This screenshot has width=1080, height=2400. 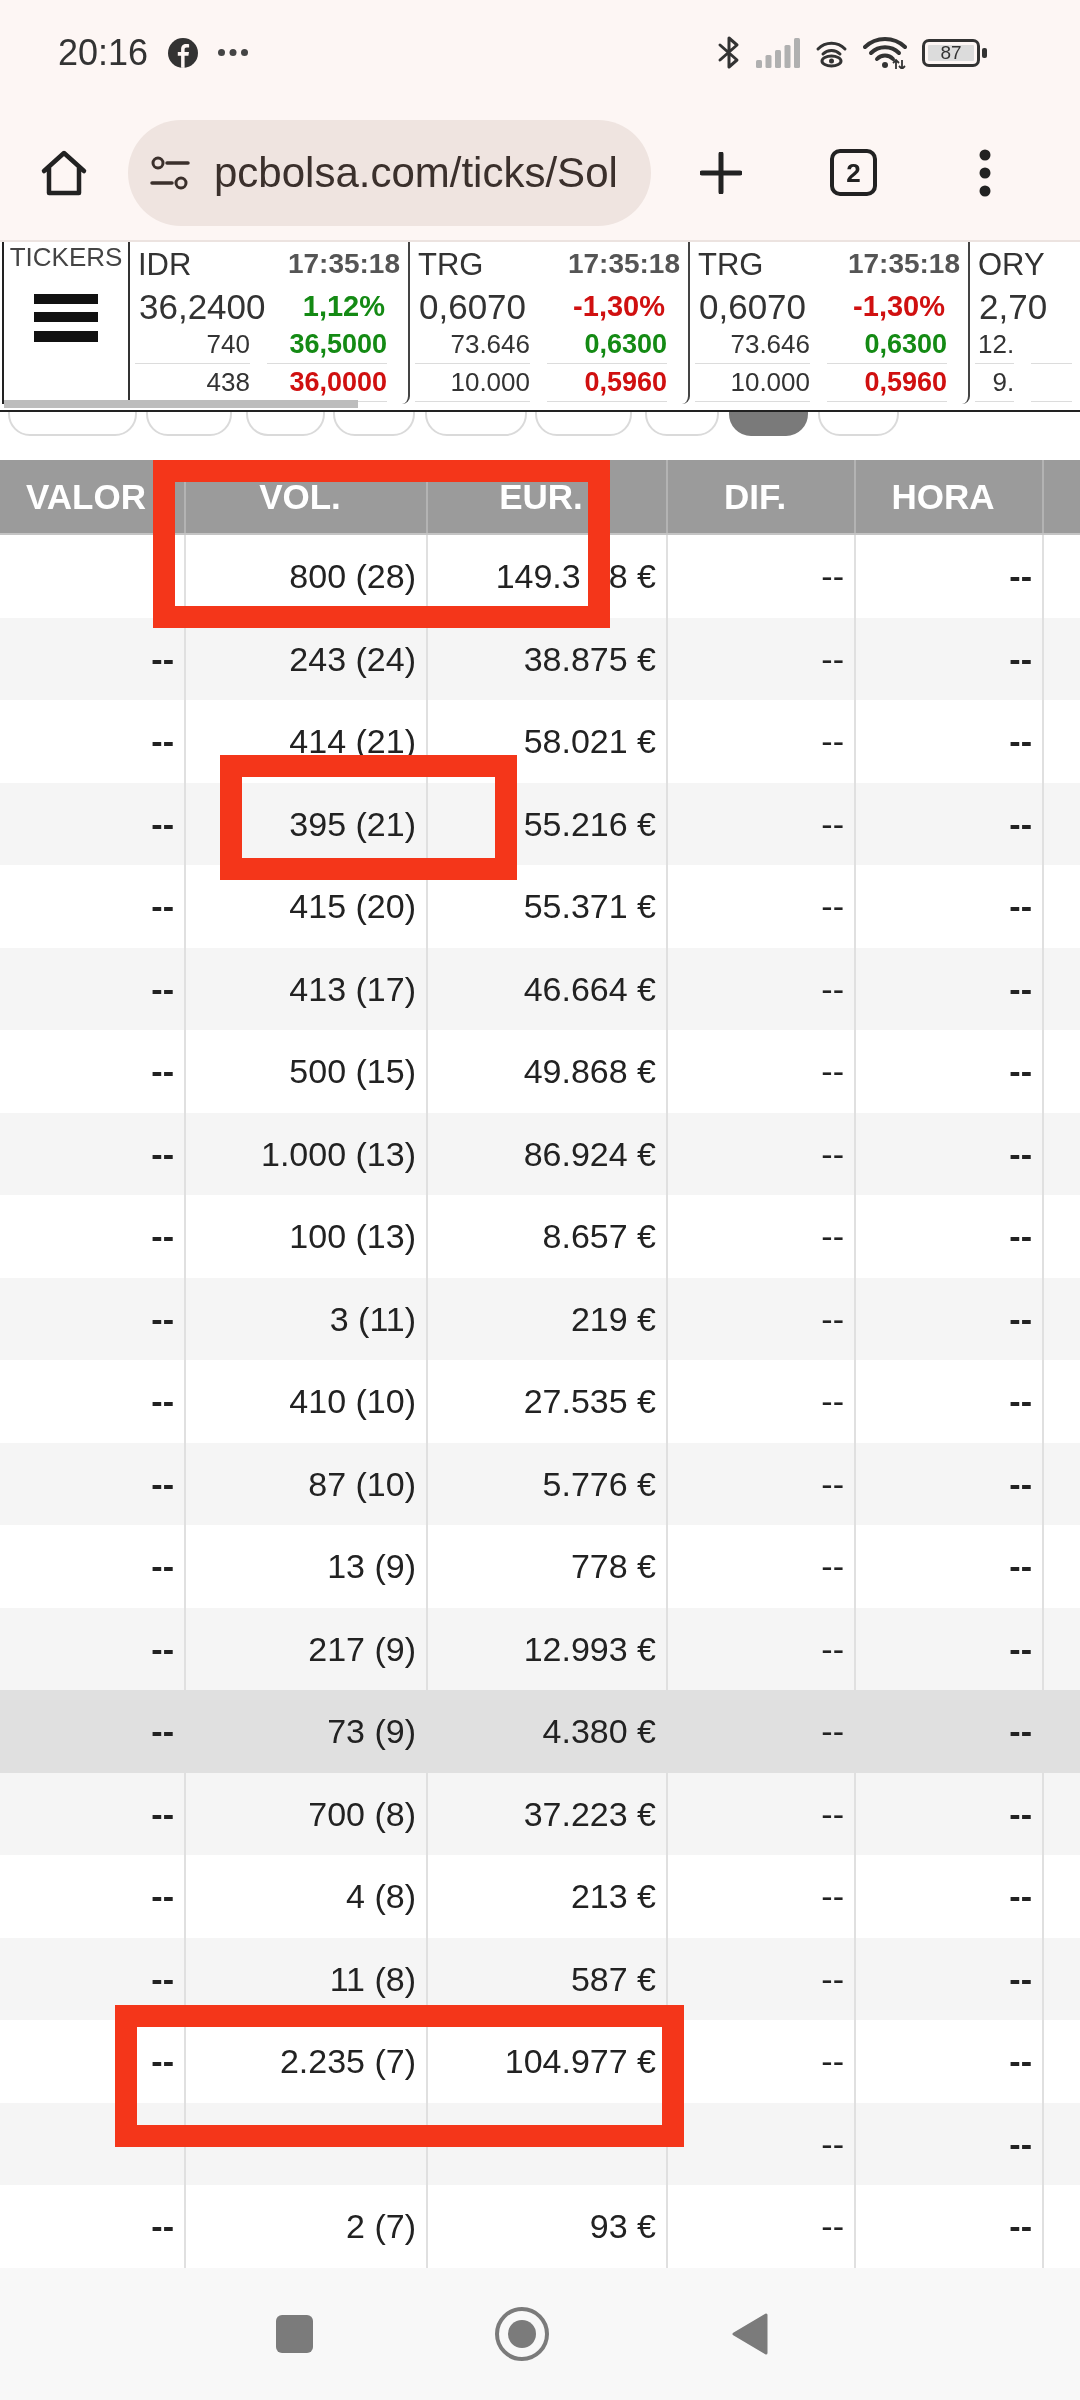 I want to click on table-row: -- 395 (21) 55.216 € -- --, so click(x=540, y=823).